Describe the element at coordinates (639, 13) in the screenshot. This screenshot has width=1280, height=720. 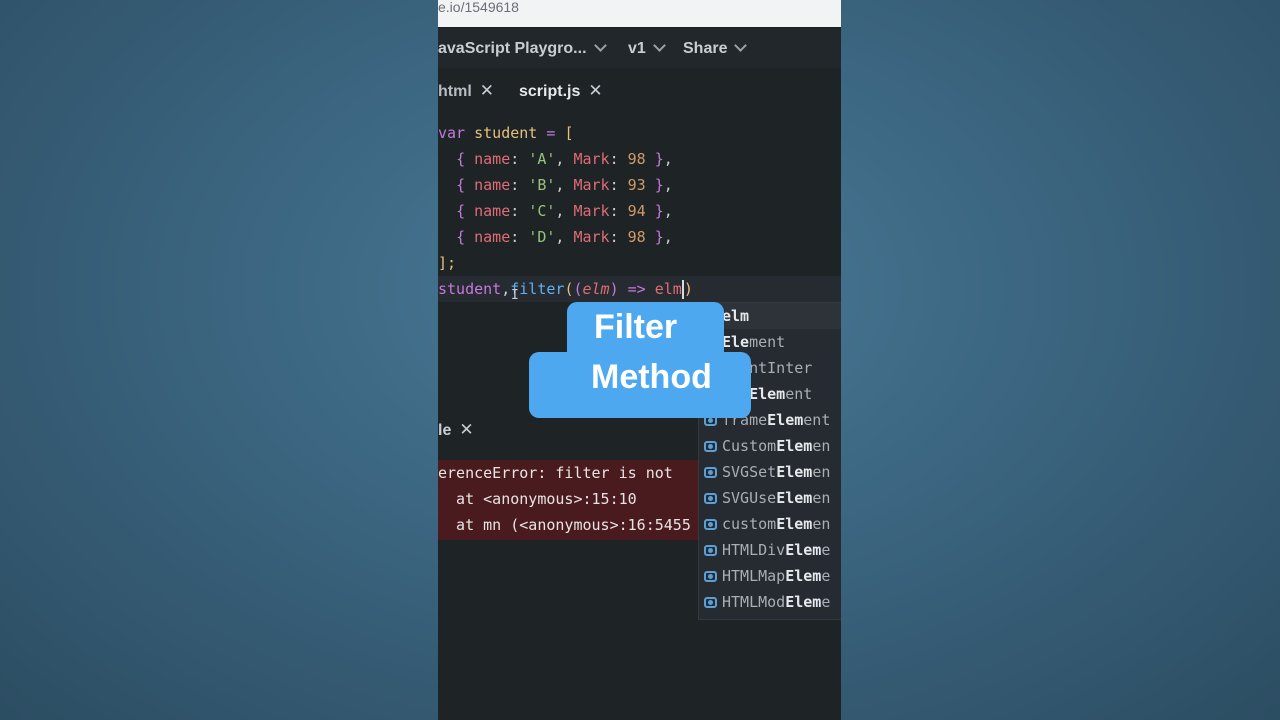
I see `browser-url-bar: e.io/1549618` at that location.